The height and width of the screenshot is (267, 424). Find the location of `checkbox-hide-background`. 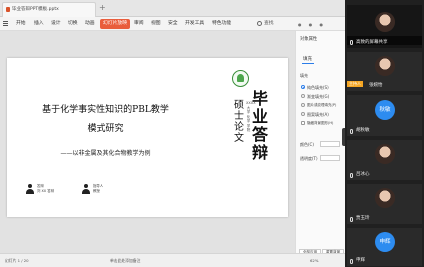

checkbox-hide-background is located at coordinates (303, 123).